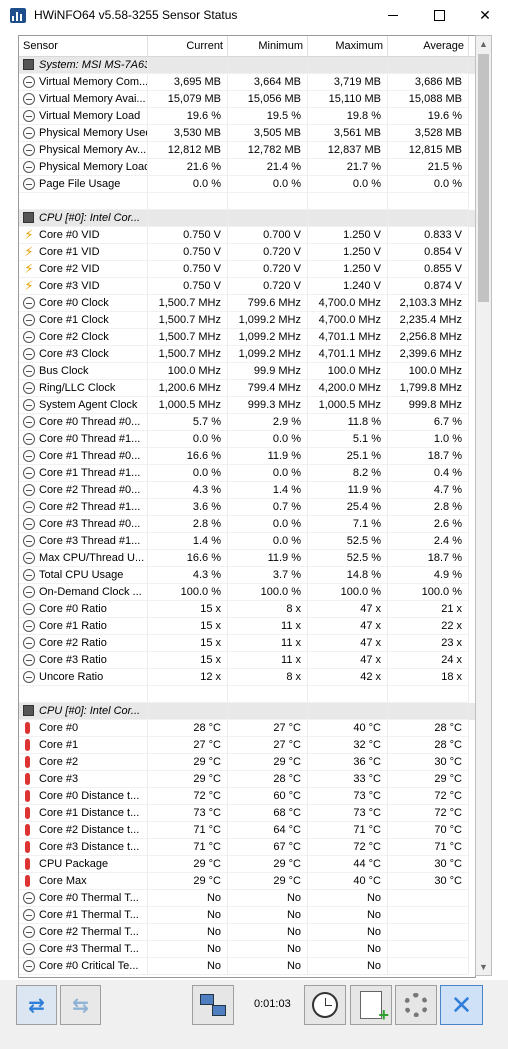 The width and height of the screenshot is (508, 1049). I want to click on thermometer-icon, so click(27, 864).